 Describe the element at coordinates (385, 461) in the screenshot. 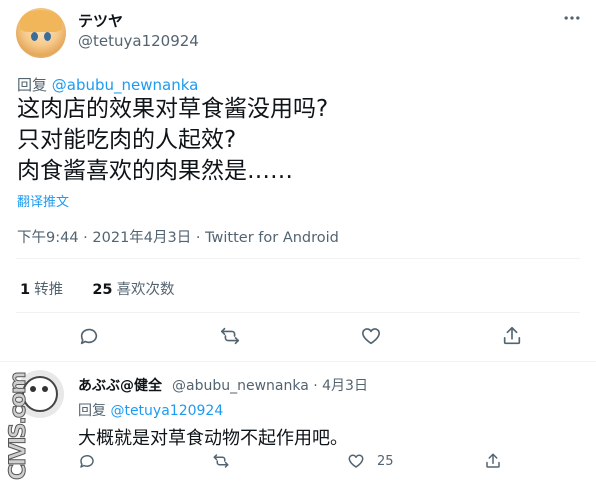

I see `reply-like-count: 25` at that location.